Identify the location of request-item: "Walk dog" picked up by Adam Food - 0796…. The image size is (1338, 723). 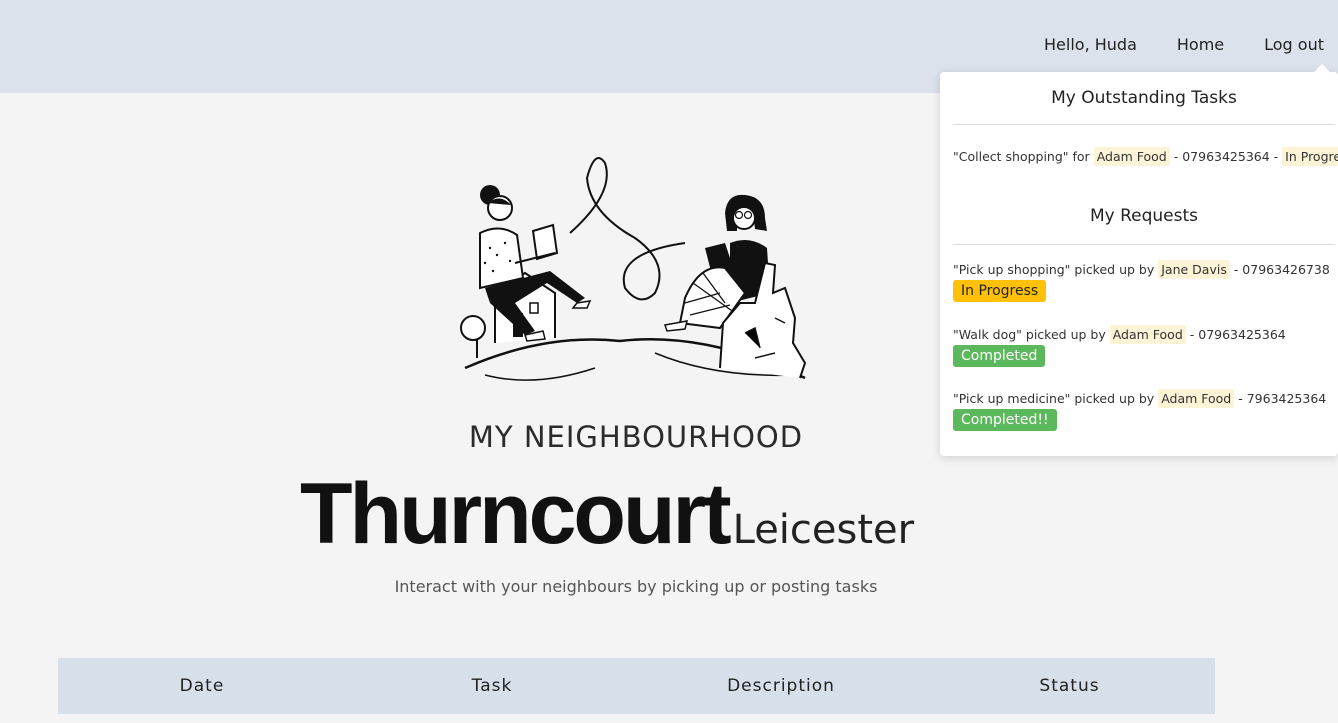
(1119, 334).